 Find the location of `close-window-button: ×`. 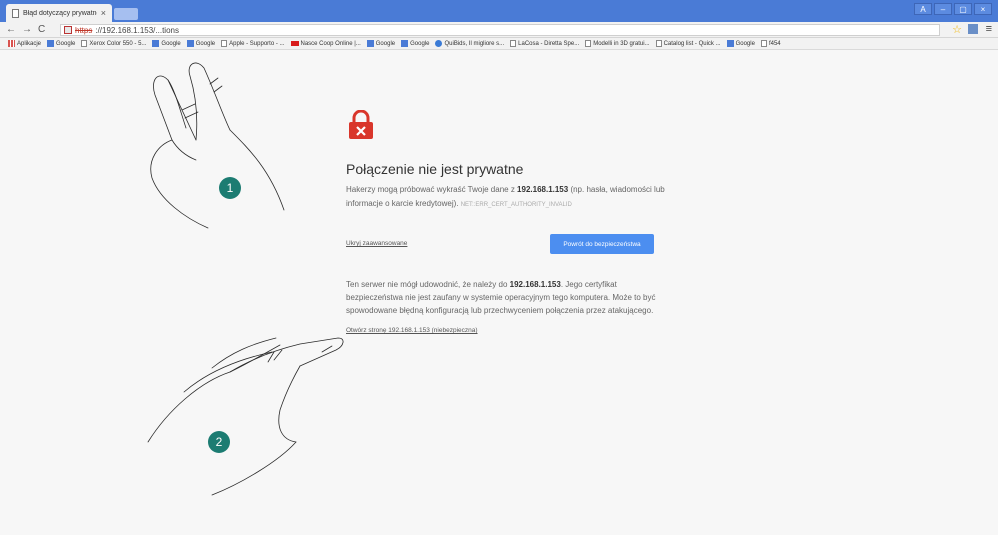

close-window-button: × is located at coordinates (983, 9).